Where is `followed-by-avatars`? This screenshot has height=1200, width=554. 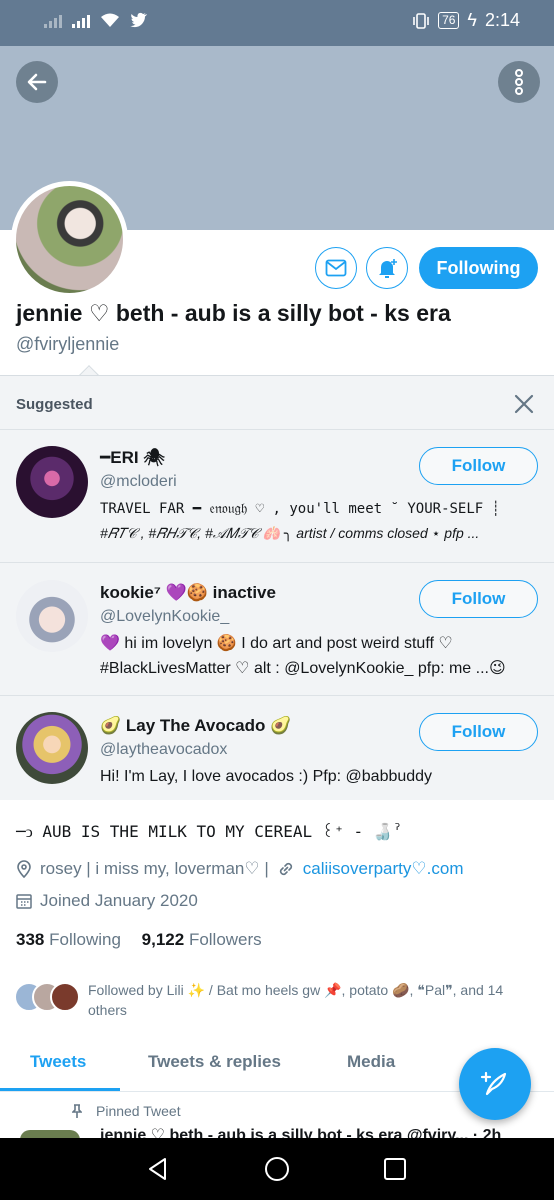 followed-by-avatars is located at coordinates (49, 998).